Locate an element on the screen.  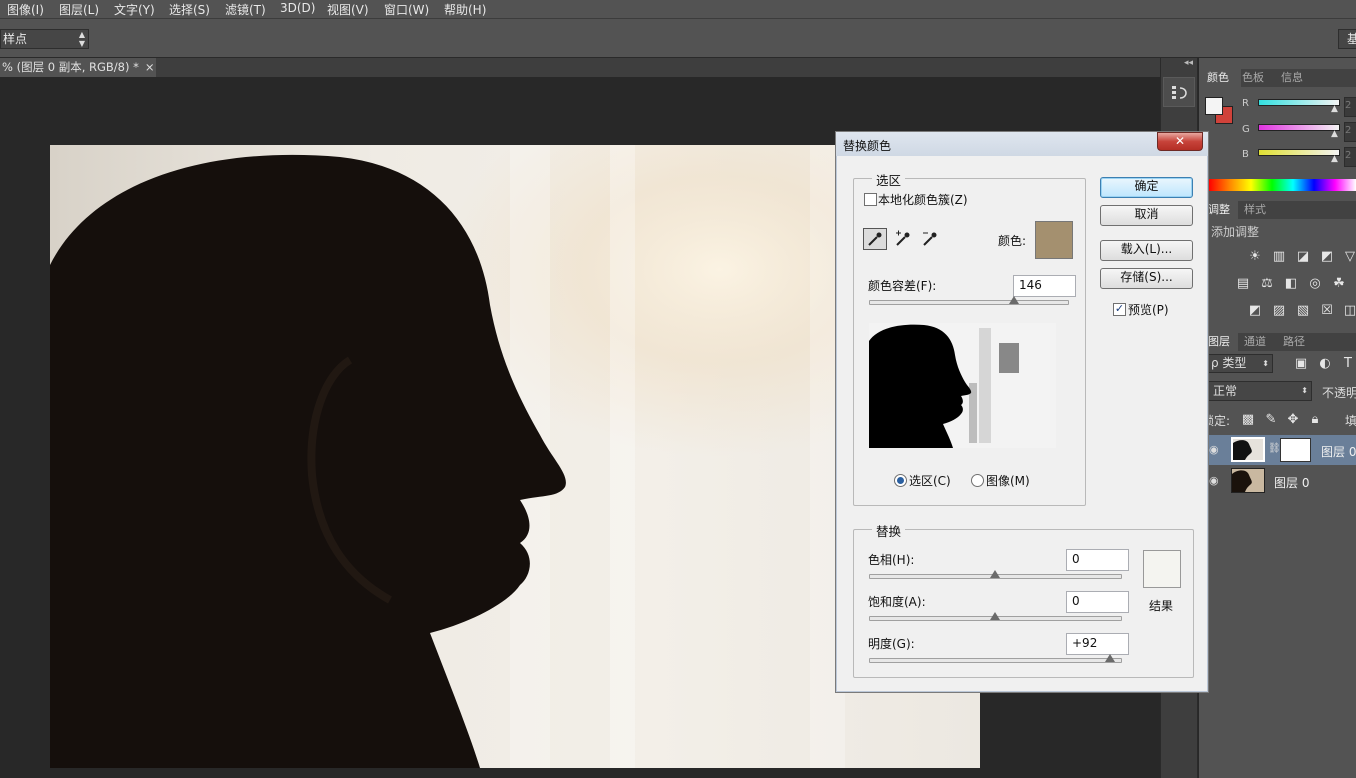
photo-filter-icon: ◎ is located at coordinates (1315, 284).